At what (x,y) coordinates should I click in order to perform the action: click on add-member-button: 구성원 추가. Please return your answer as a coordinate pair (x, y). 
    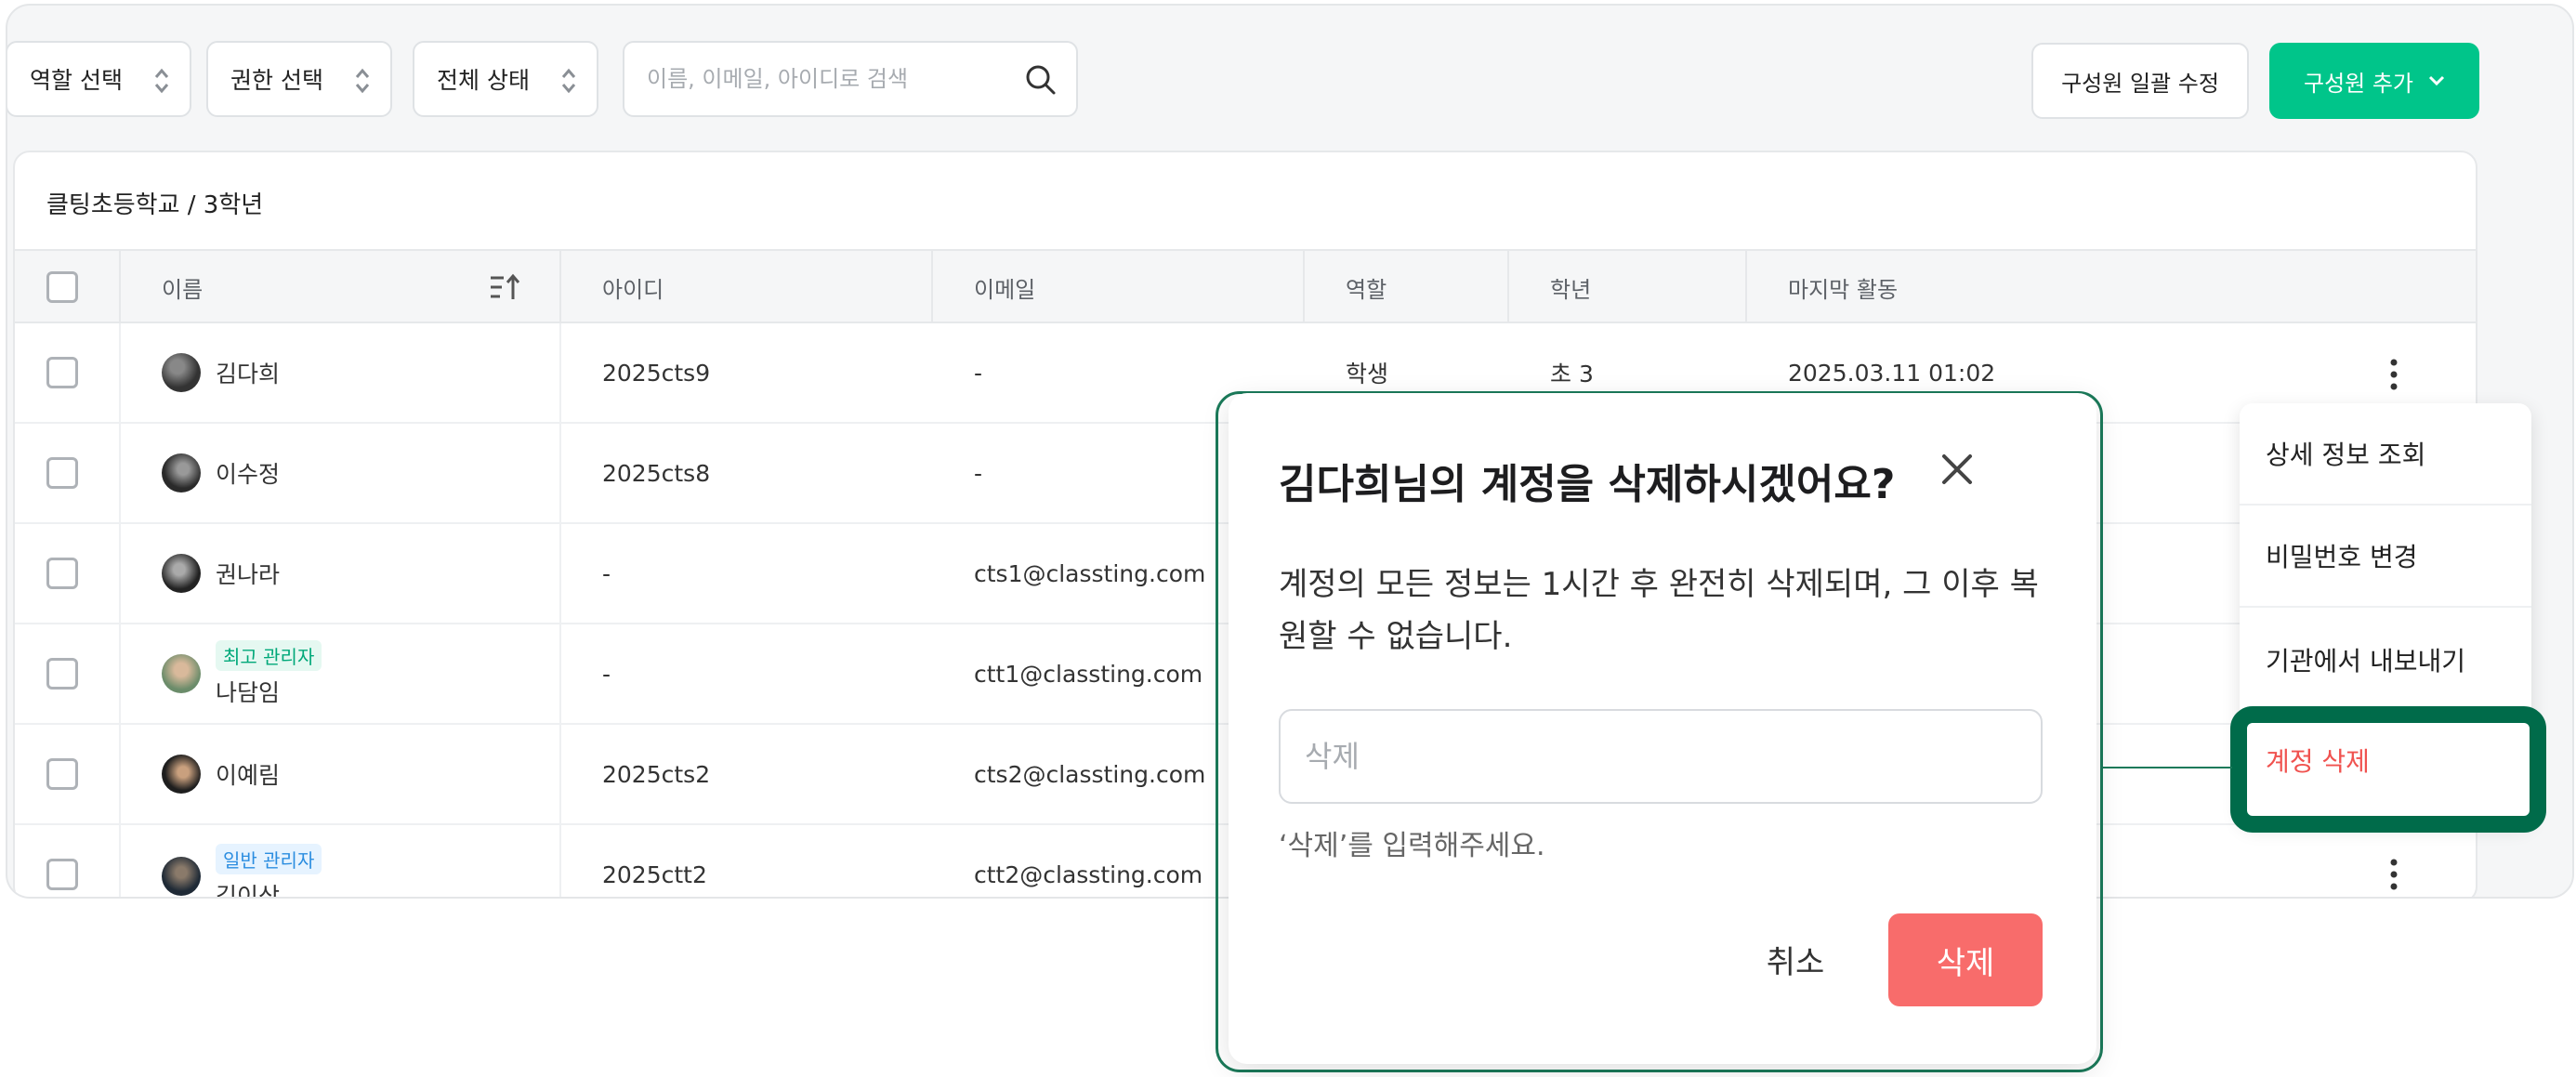
    Looking at the image, I should click on (2374, 81).